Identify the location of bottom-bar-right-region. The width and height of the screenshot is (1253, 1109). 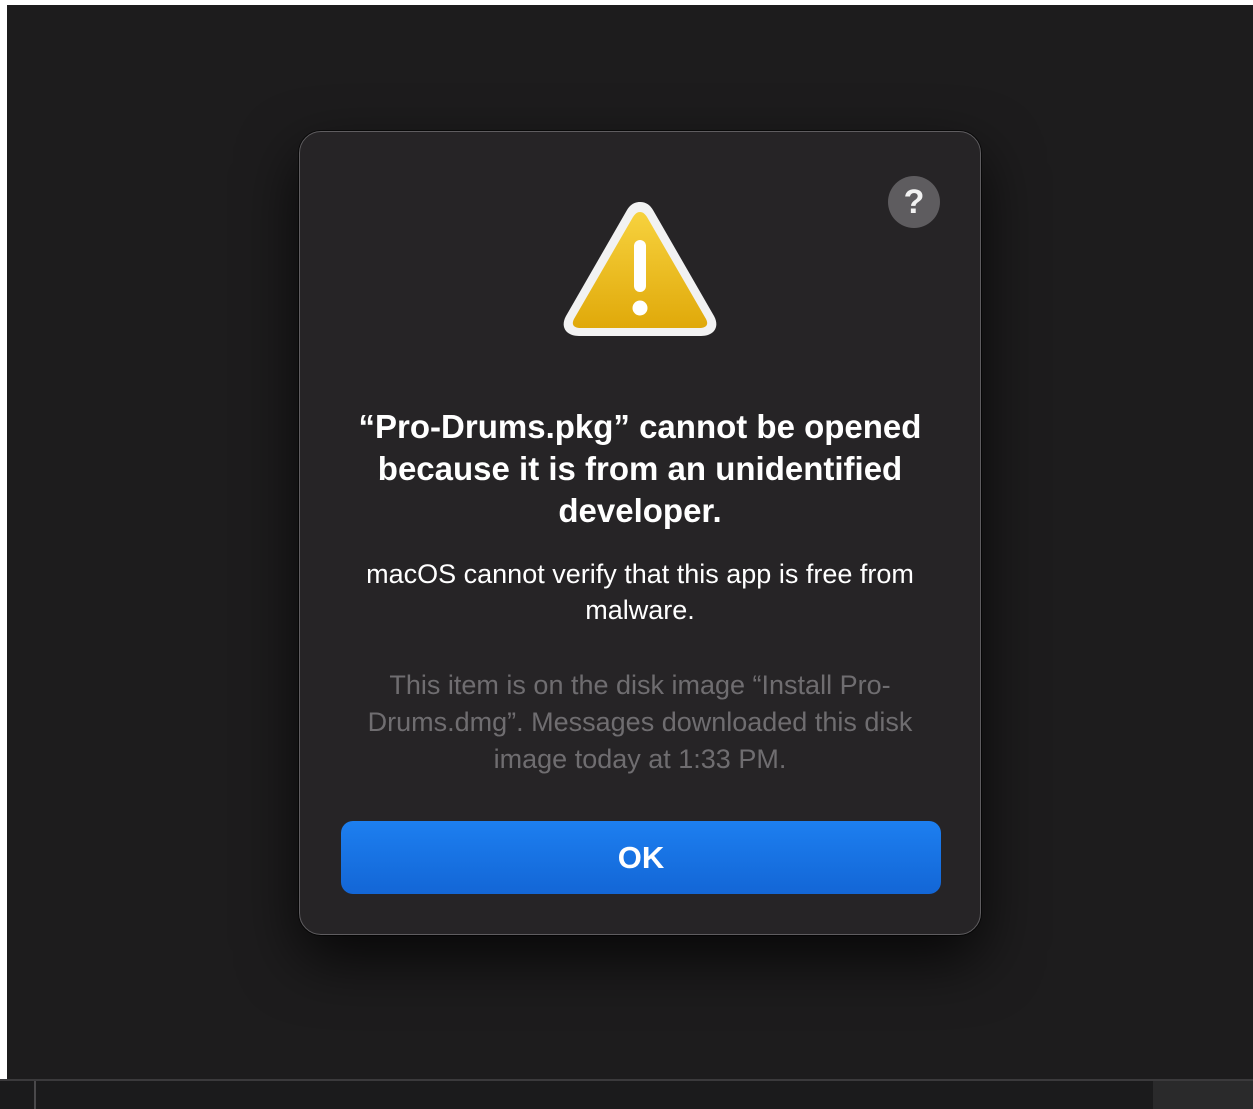
(1203, 1095).